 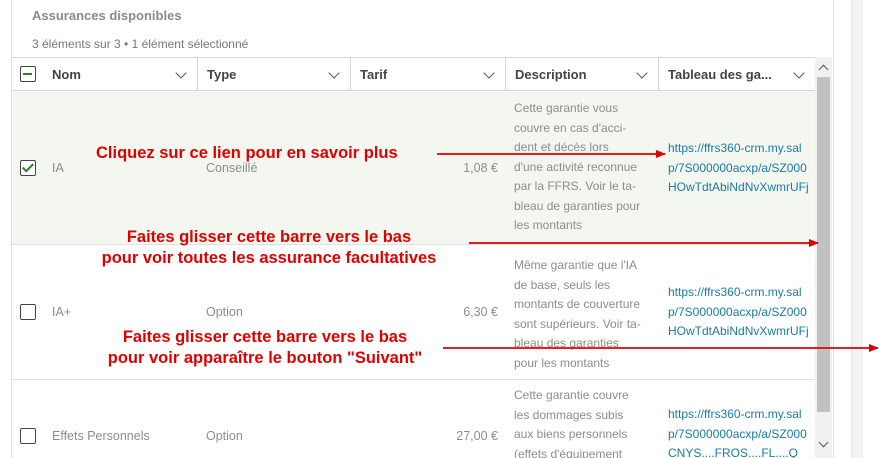 I want to click on description-line: aux biens personnels, so click(x=571, y=434).